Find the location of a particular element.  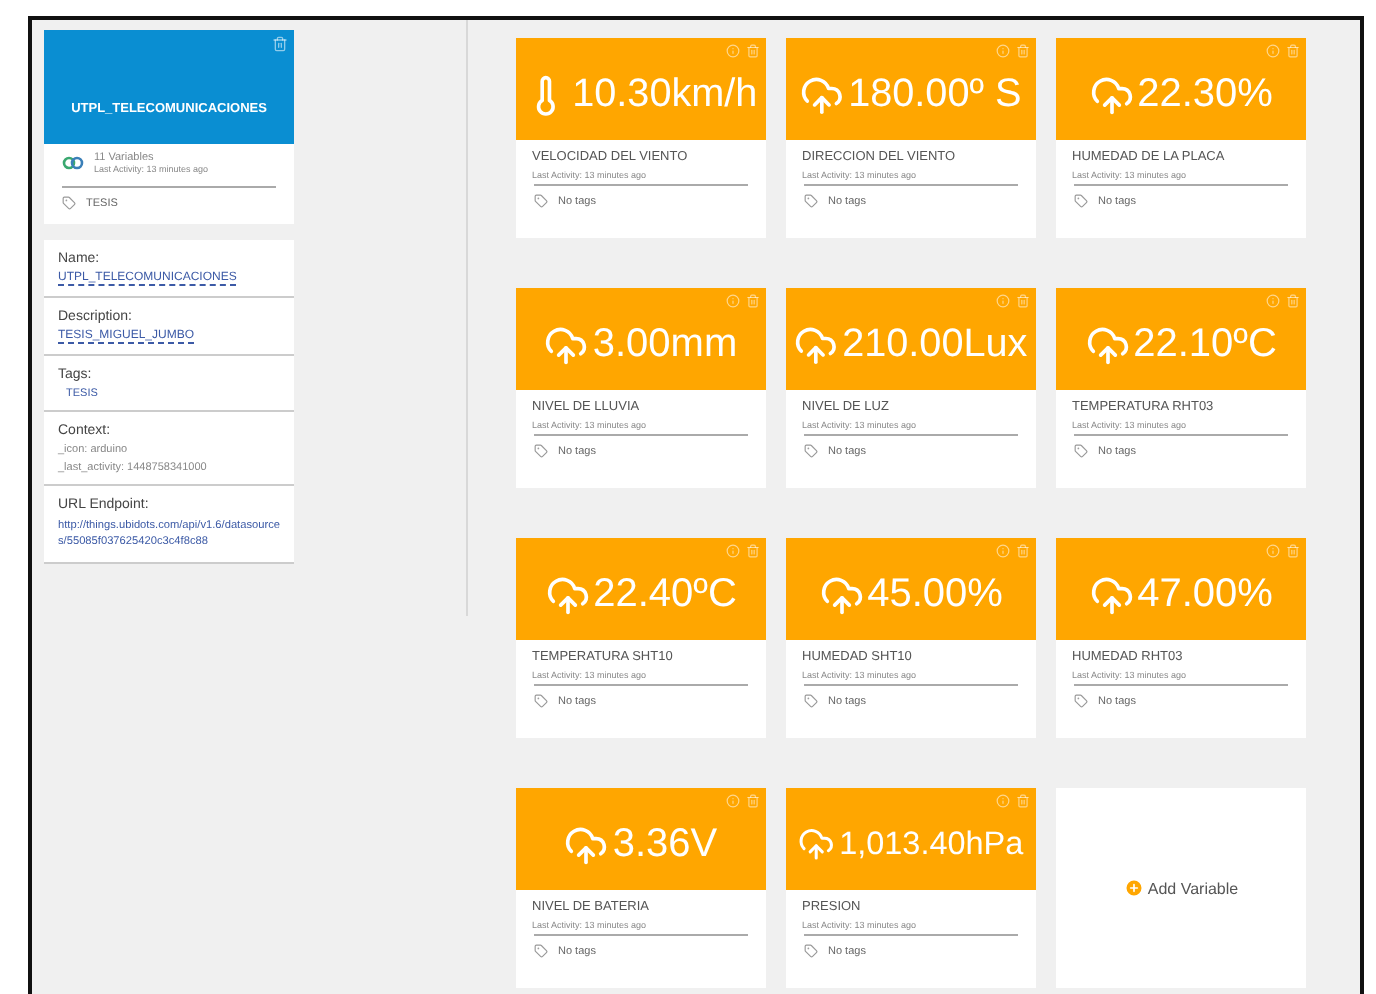

plus-icon is located at coordinates (1133, 888).